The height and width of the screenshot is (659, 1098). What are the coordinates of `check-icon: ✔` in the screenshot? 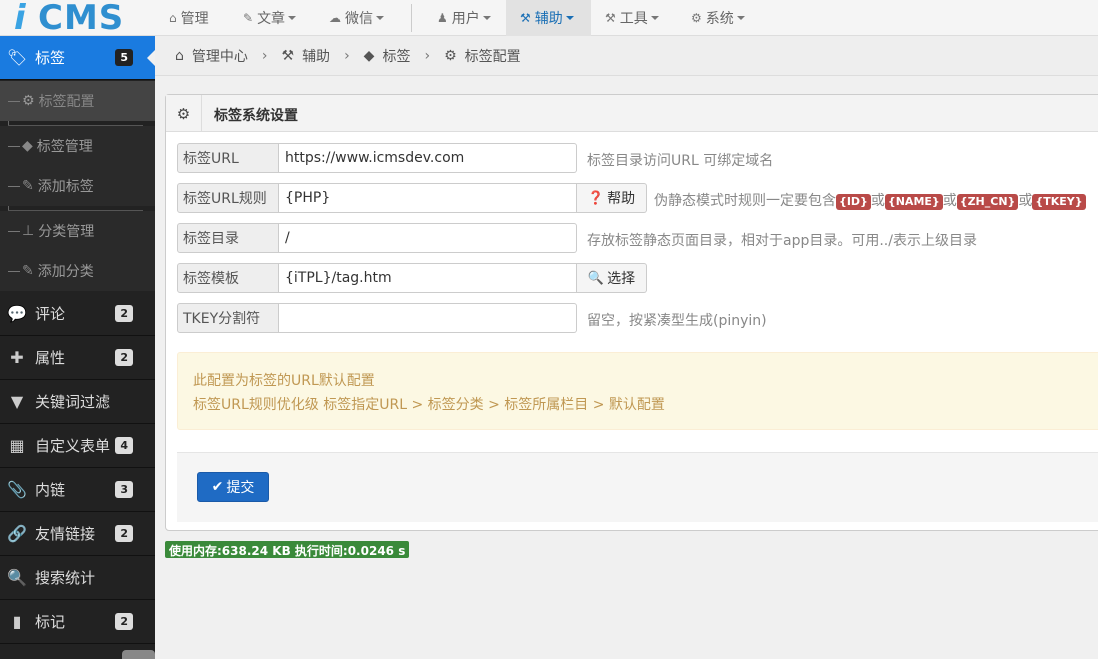 It's located at (217, 487).